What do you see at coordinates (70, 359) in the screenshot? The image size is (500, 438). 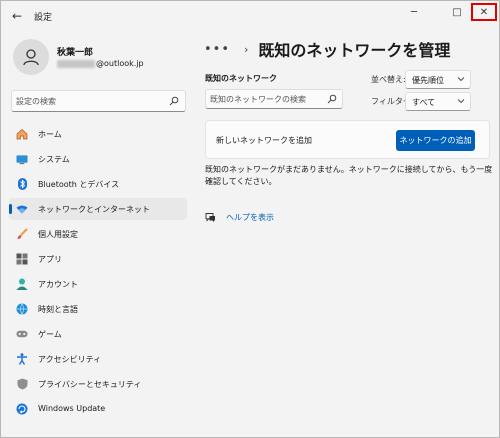 I see `sidebar-item-label: アクセシビリティ` at bounding box center [70, 359].